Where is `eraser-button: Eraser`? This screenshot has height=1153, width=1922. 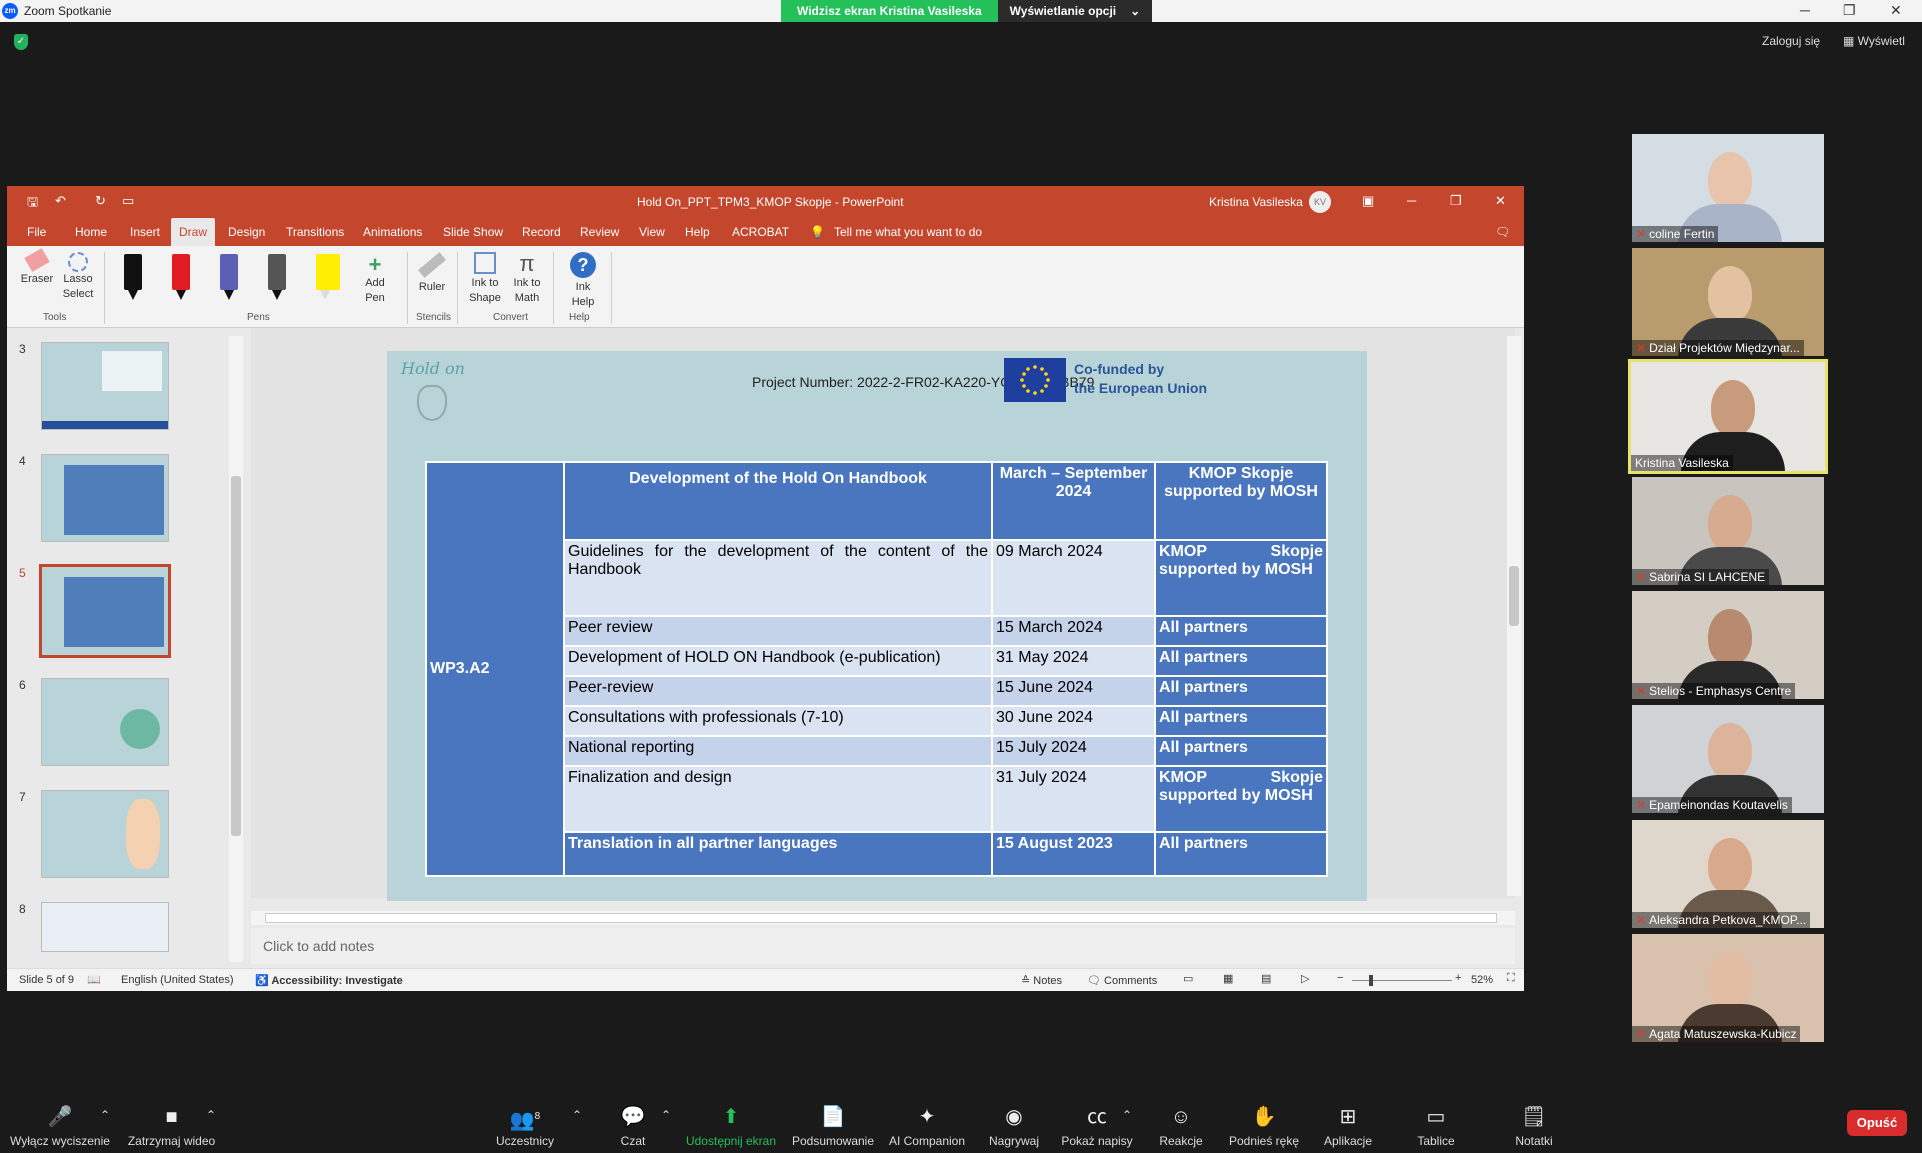
eraser-button: Eraser is located at coordinates (37, 267).